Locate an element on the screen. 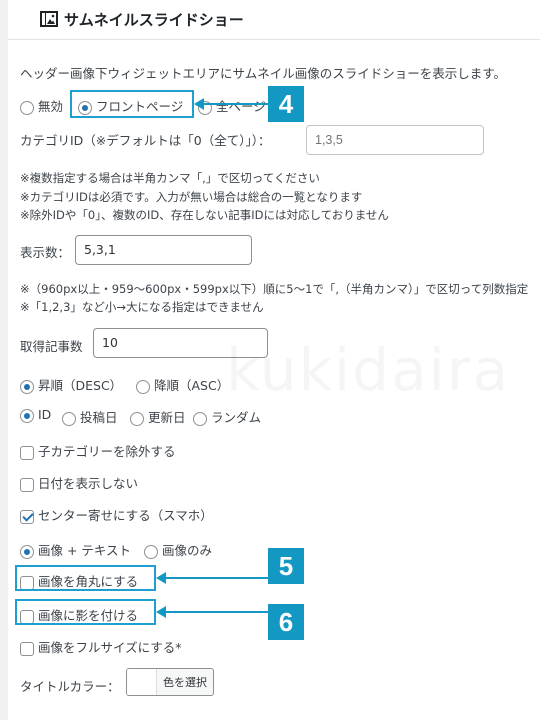 The width and height of the screenshot is (540, 720). radio-all-pages-label: 全ページ is located at coordinates (240, 106).